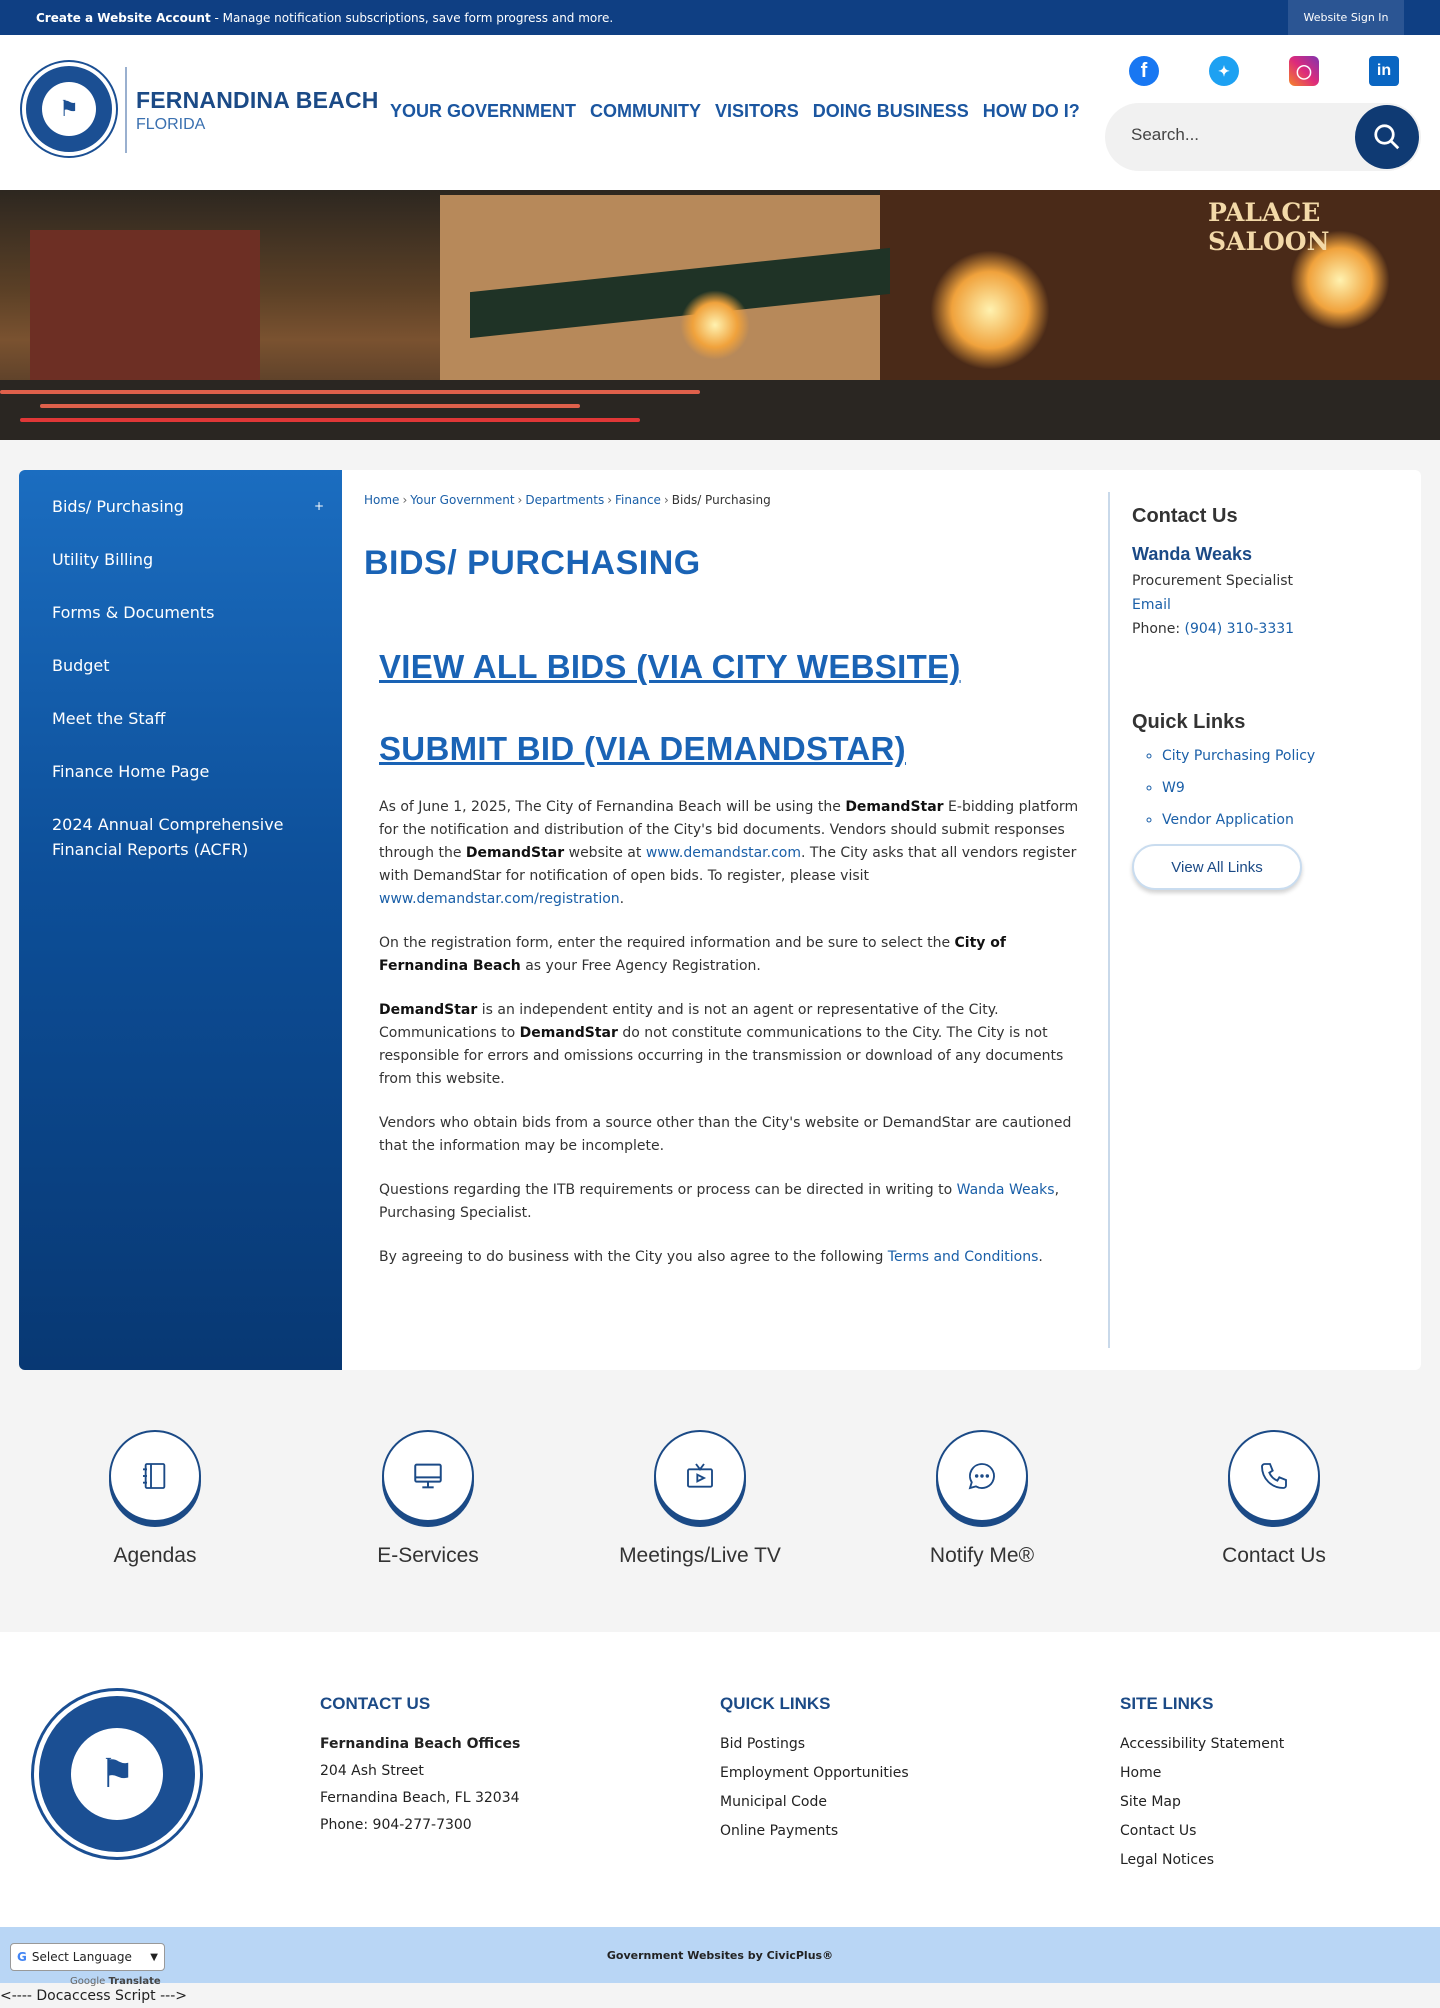 Image resolution: width=1440 pixels, height=2008 pixels. What do you see at coordinates (154, 1476) in the screenshot?
I see `notebook-icon` at bounding box center [154, 1476].